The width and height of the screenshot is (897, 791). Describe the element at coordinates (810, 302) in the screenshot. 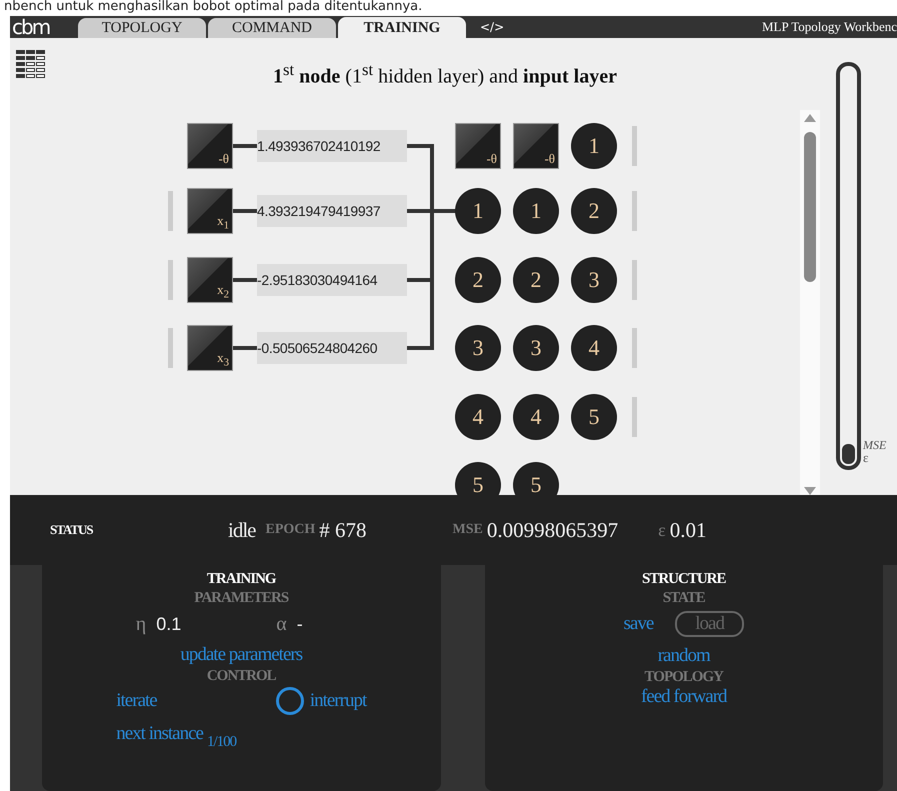

I see `scrollbar` at that location.